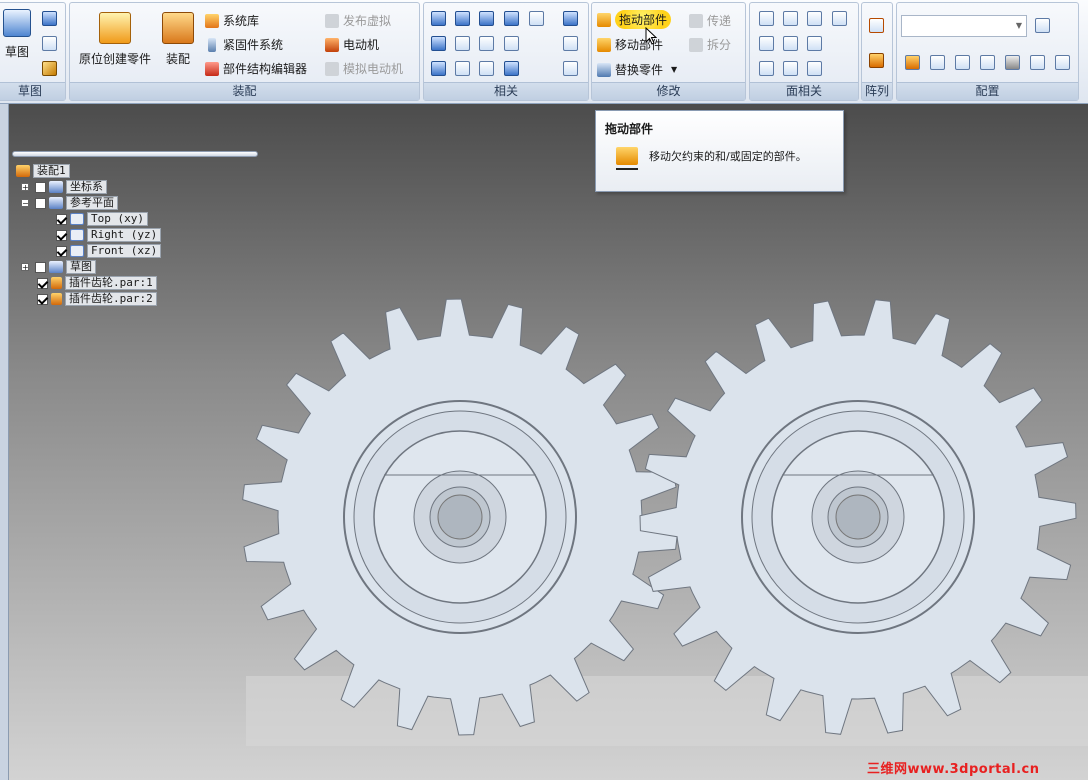  I want to click on system-library-button: 系统库, so click(232, 20).